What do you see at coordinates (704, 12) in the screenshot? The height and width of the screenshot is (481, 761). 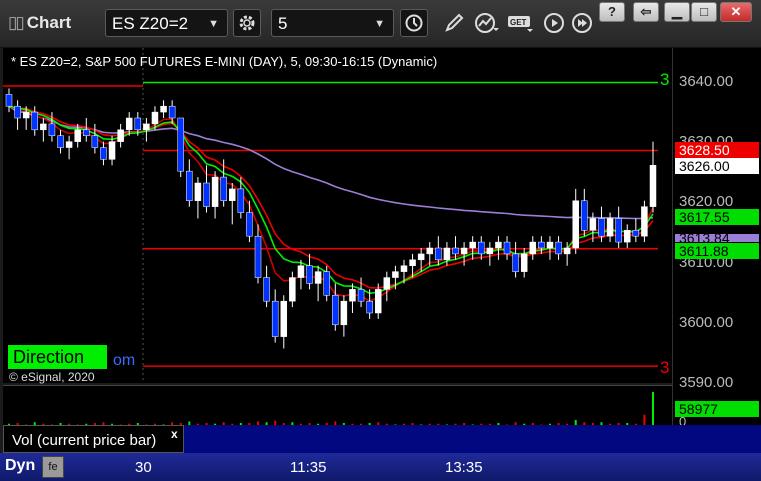 I see `maximize-button: □` at bounding box center [704, 12].